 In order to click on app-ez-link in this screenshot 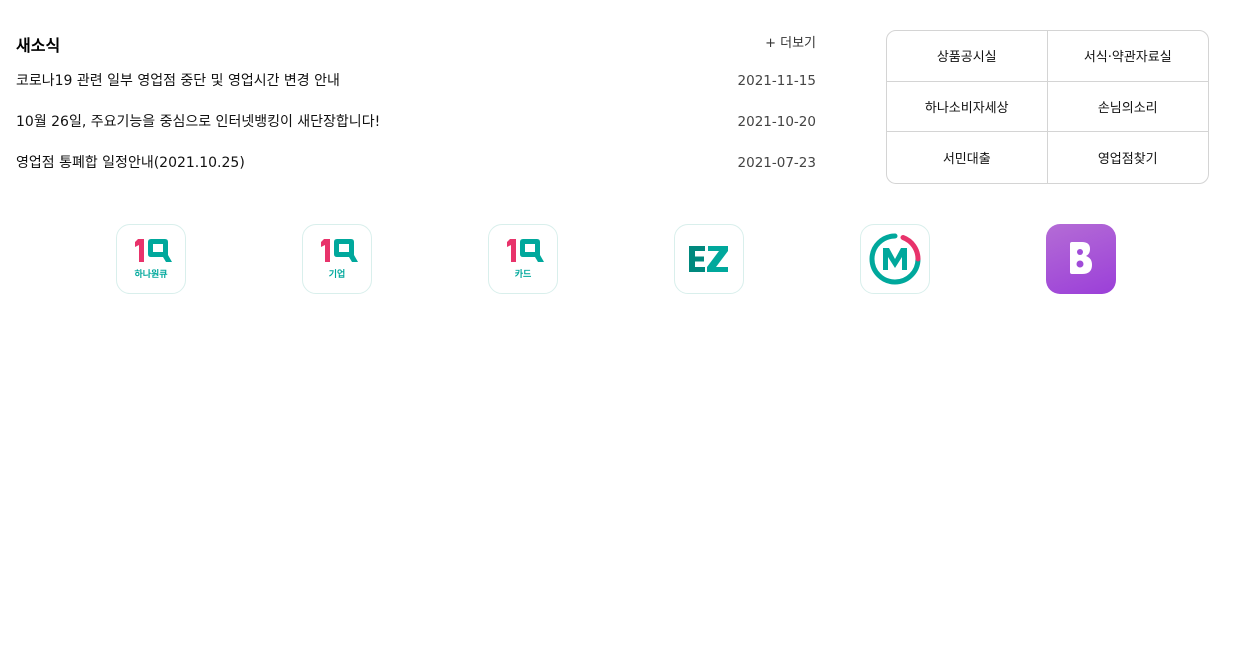, I will do `click(709, 259)`.